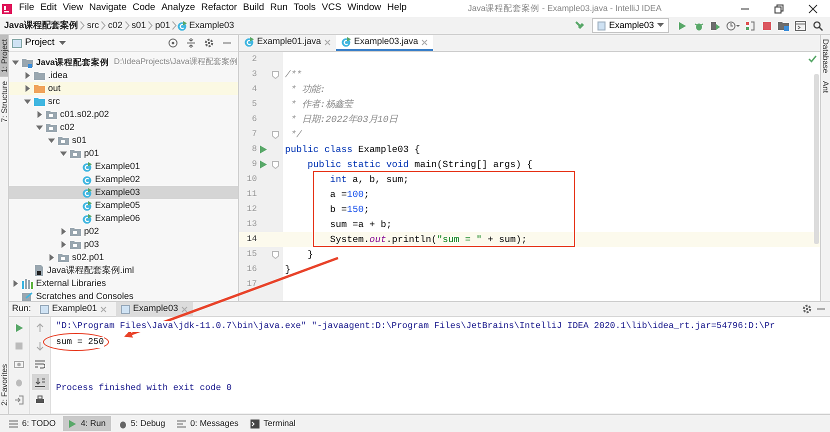  What do you see at coordinates (73, 8) in the screenshot?
I see `menu-item: View` at bounding box center [73, 8].